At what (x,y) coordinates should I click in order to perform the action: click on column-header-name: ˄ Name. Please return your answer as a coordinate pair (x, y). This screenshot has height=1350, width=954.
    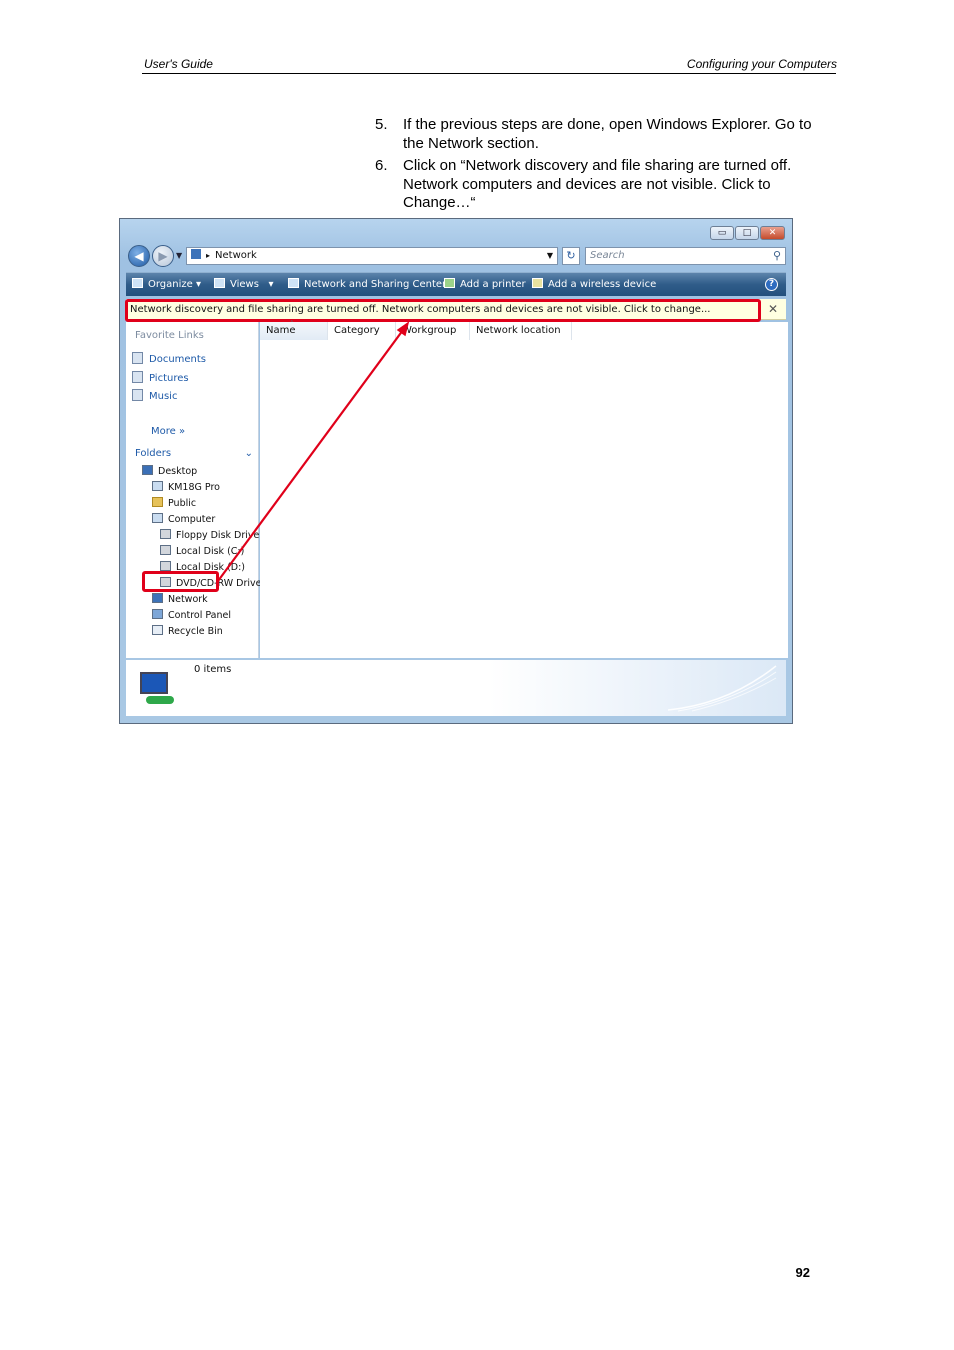
    Looking at the image, I should click on (294, 330).